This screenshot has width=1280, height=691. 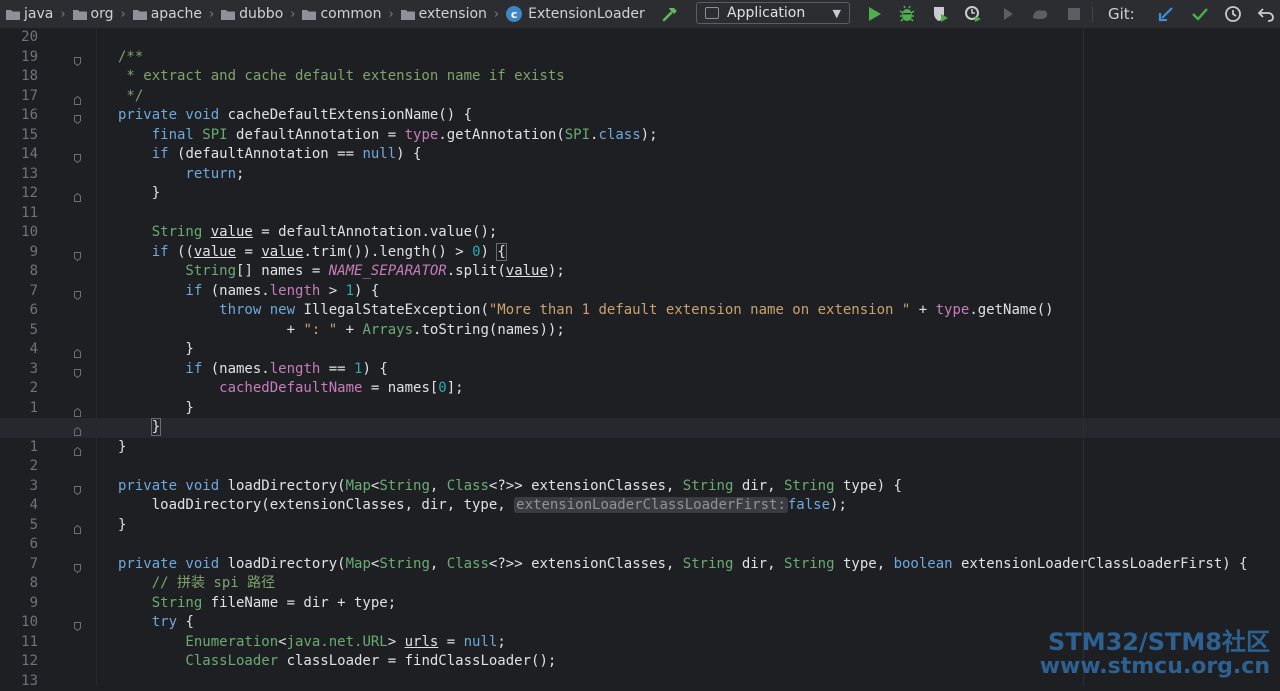 I want to click on git-label: Git:, so click(x=1121, y=14).